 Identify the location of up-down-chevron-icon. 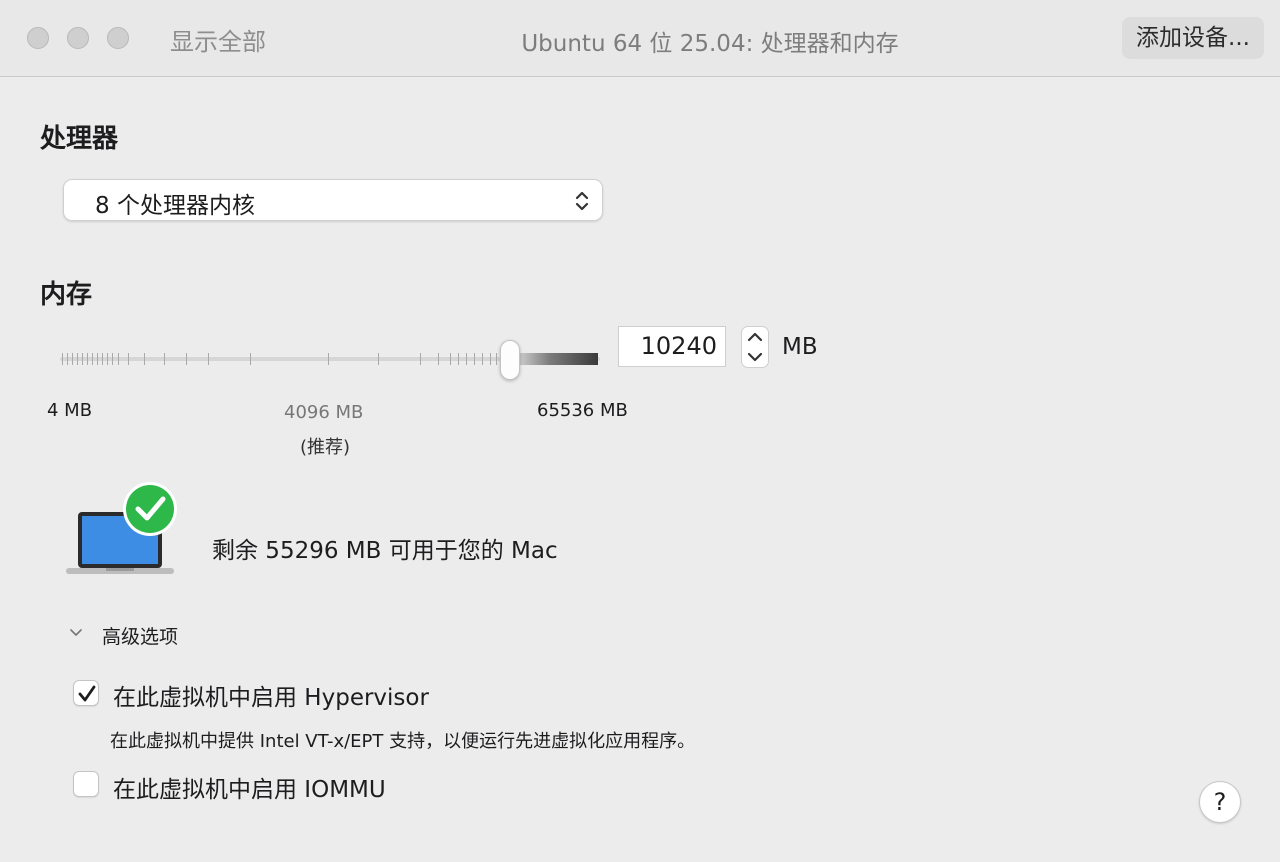
(582, 201).